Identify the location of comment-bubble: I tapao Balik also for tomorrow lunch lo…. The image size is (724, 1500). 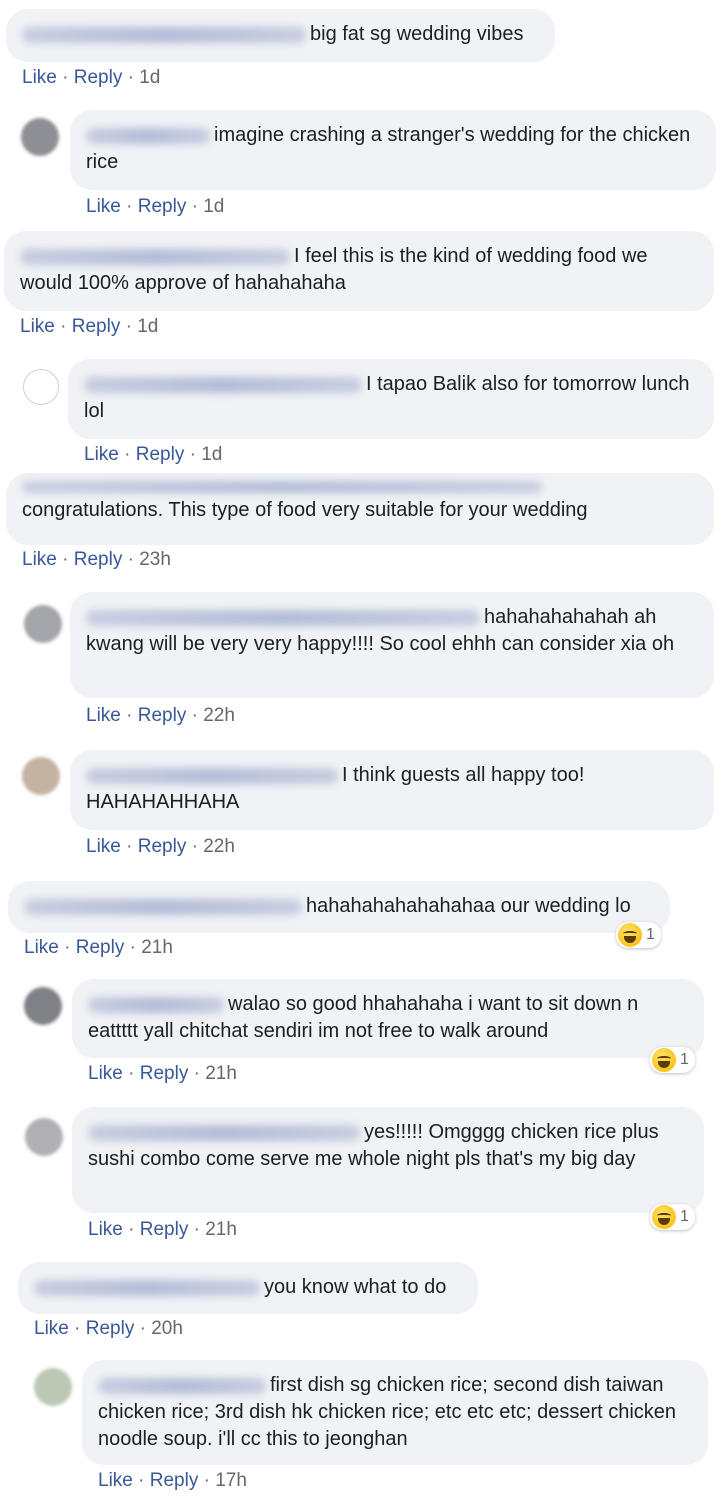
(391, 399).